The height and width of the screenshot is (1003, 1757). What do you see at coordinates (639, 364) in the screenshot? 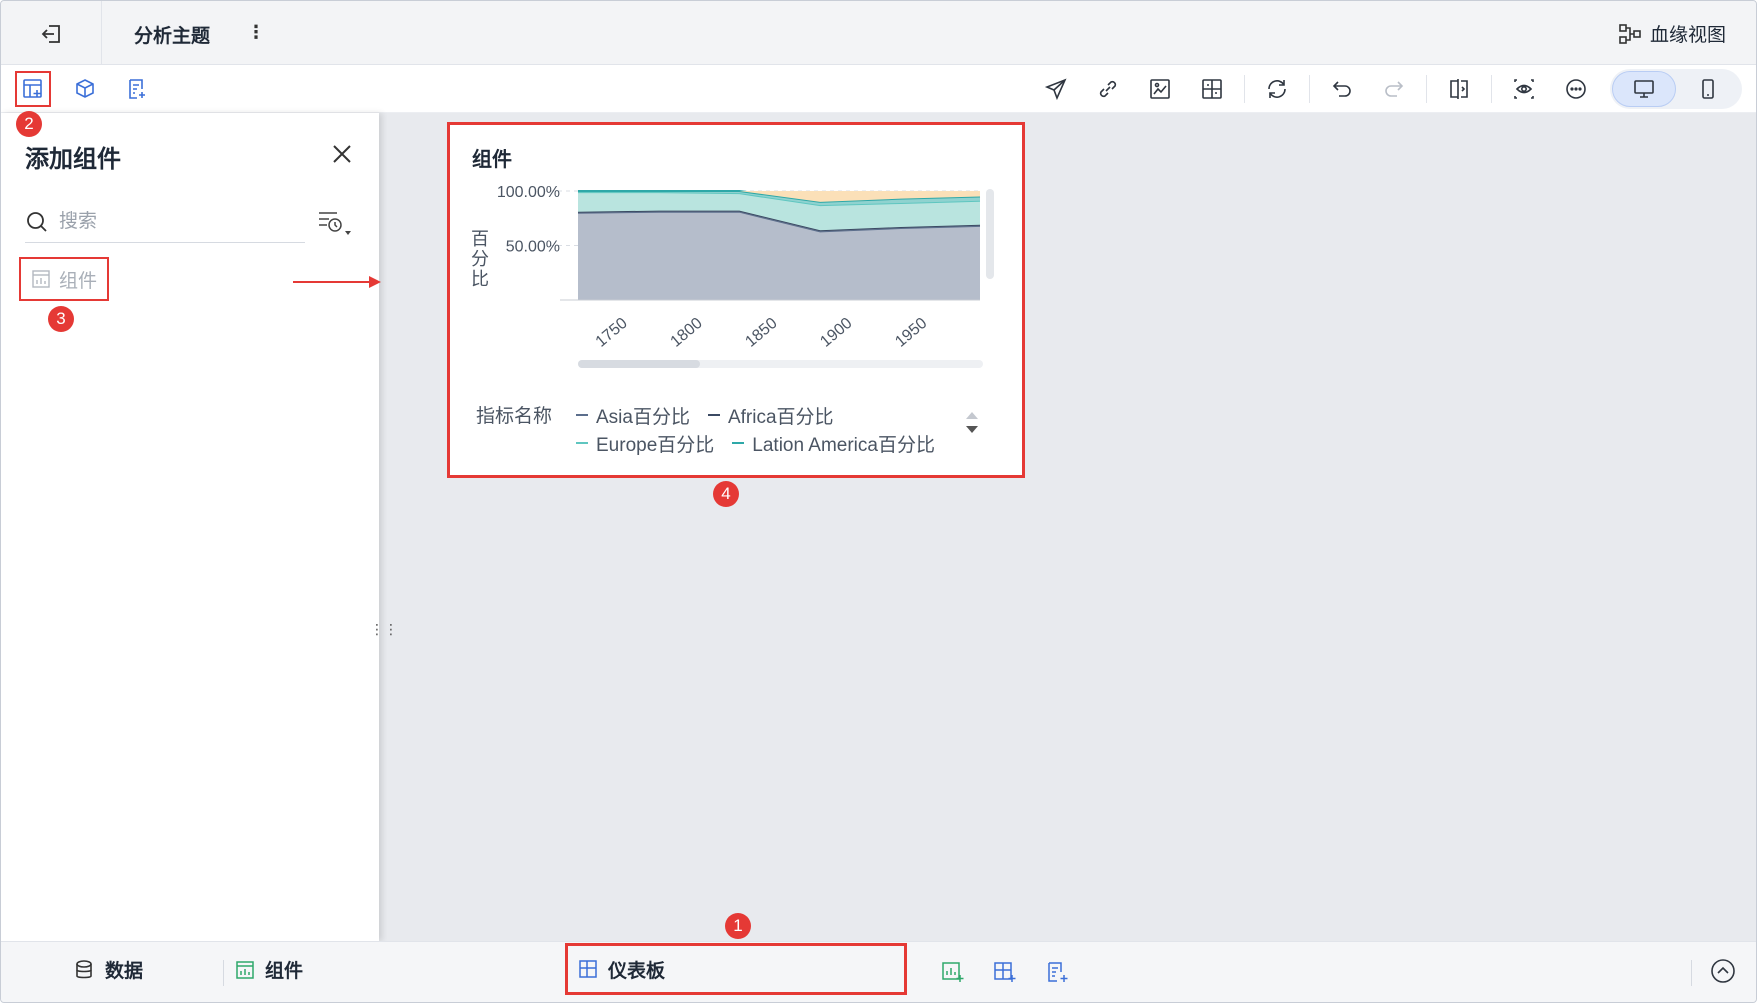
I see `x-scroll-thumb` at bounding box center [639, 364].